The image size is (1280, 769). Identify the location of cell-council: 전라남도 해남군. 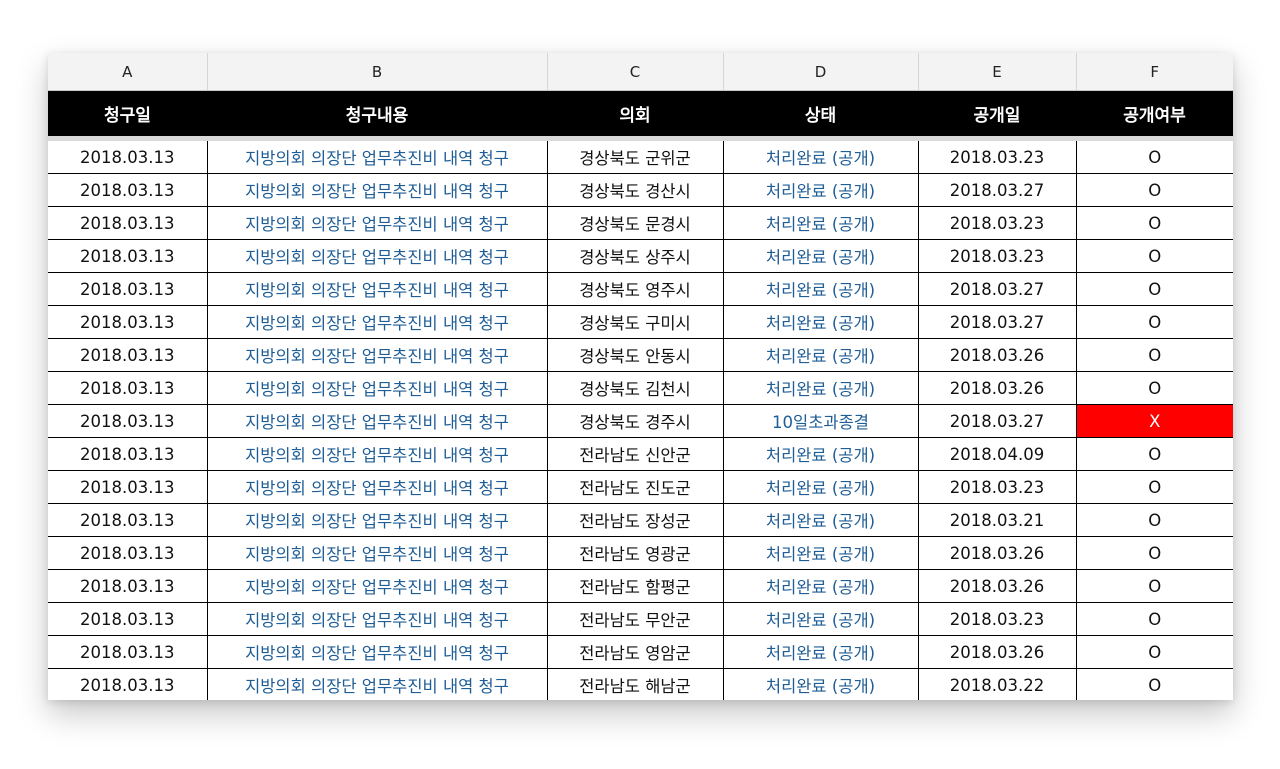
(635, 684).